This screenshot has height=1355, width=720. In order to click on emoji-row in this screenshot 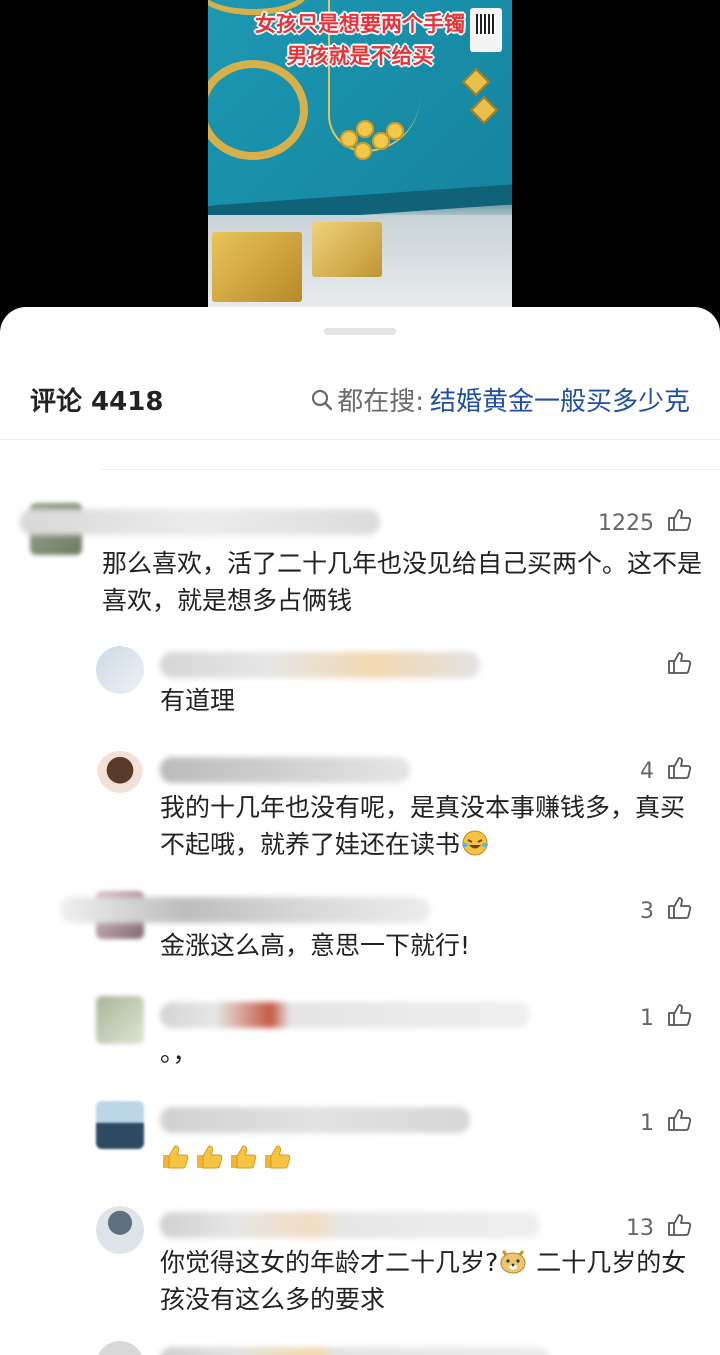, I will do `click(226, 1157)`.